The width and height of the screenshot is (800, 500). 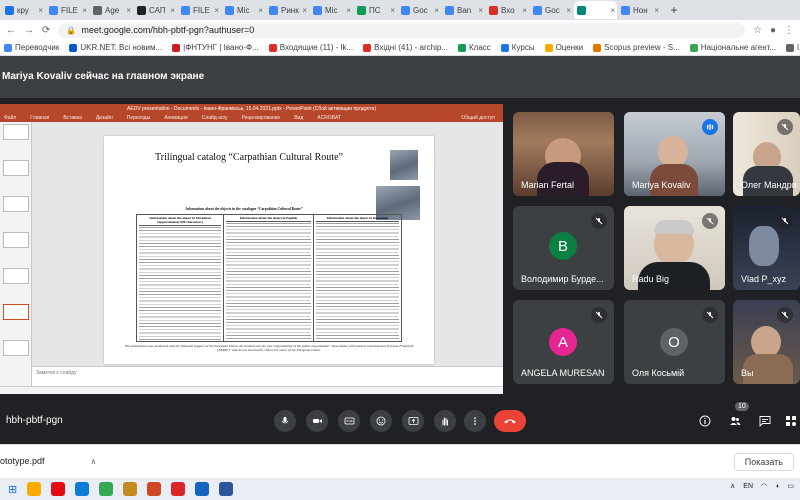 I want to click on participant-avatar: A, so click(x=563, y=342).